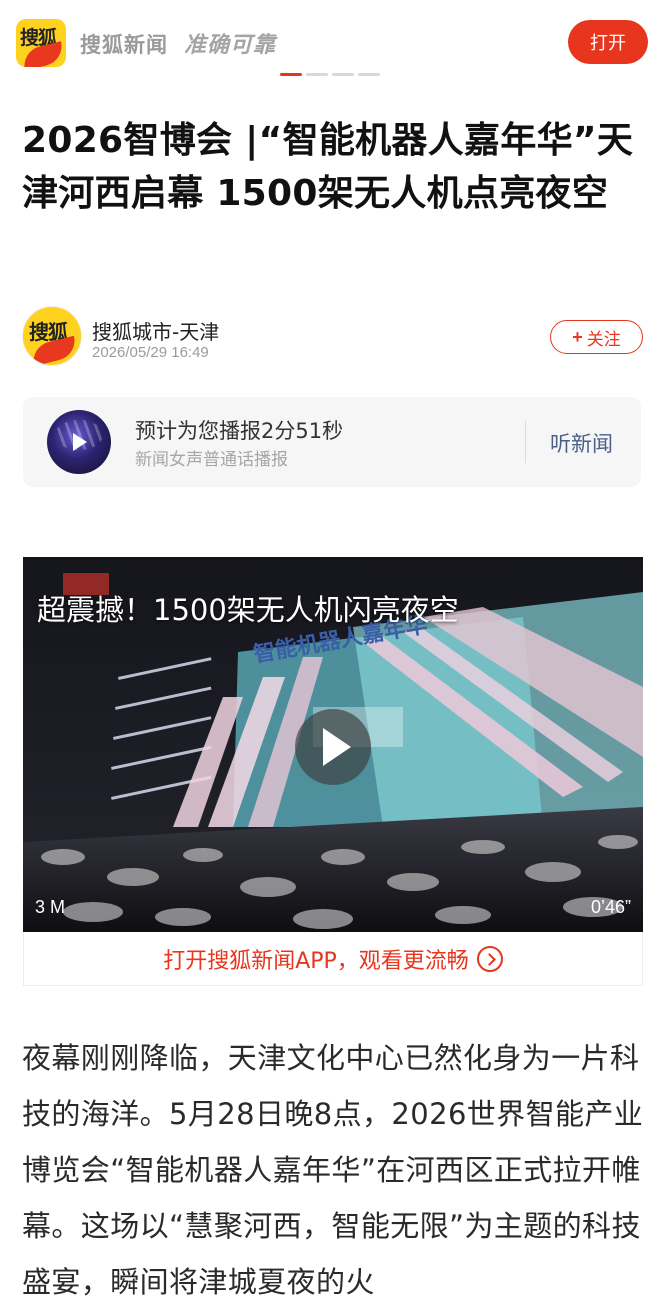 The width and height of the screenshot is (665, 1307). What do you see at coordinates (328, 167) in the screenshot?
I see `article-title: 2026智博会 |“智能机器人嘉年华”天津河西启幕 1500架无人机点亮夜空` at bounding box center [328, 167].